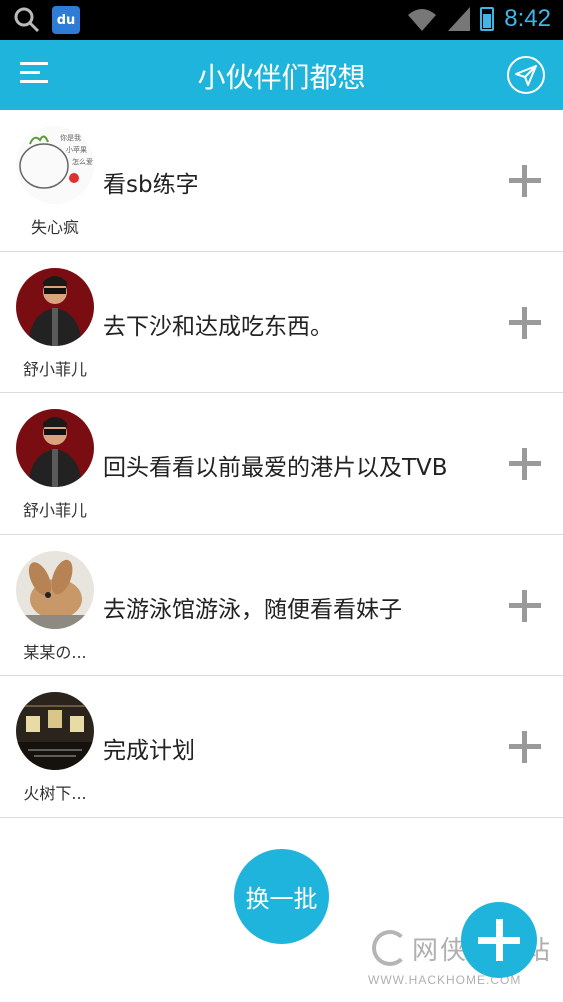 The width and height of the screenshot is (563, 1002). Describe the element at coordinates (66, 20) in the screenshot. I see `baidu-icon: du` at that location.